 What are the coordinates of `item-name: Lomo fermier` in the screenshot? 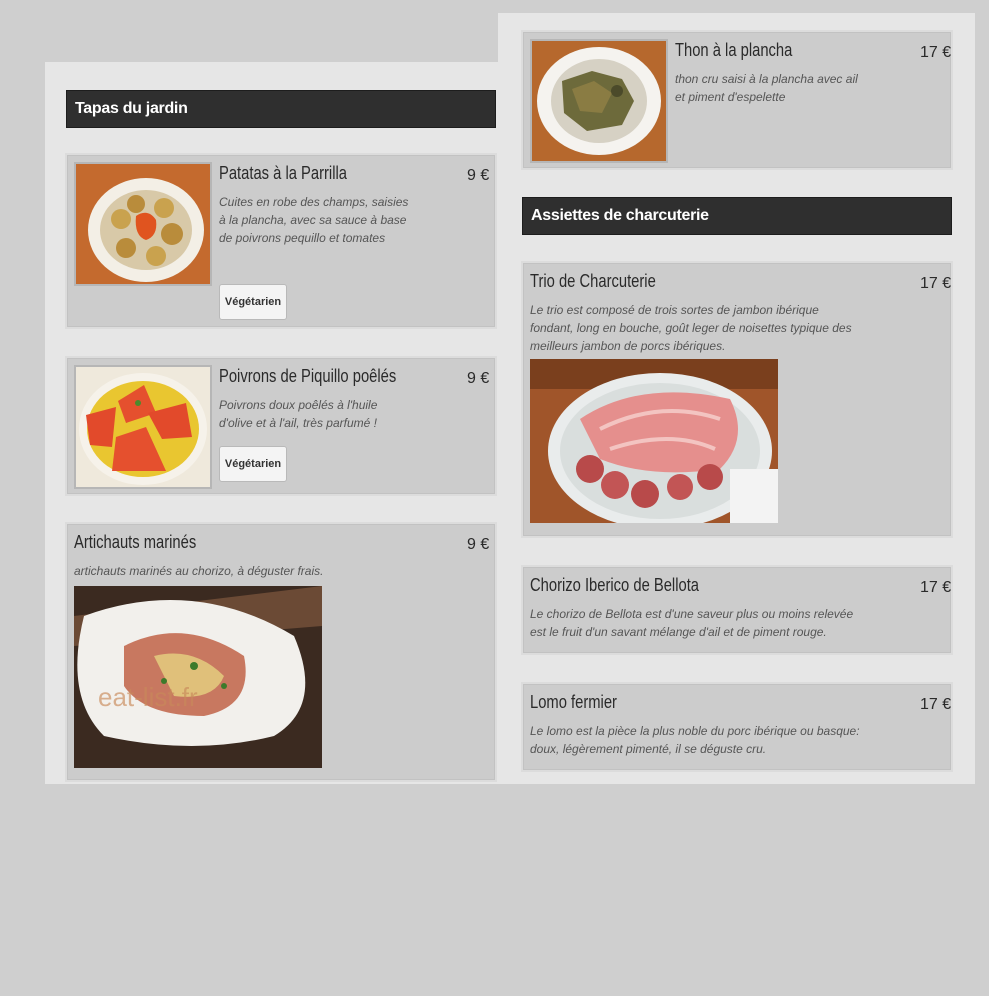 It's located at (573, 702).